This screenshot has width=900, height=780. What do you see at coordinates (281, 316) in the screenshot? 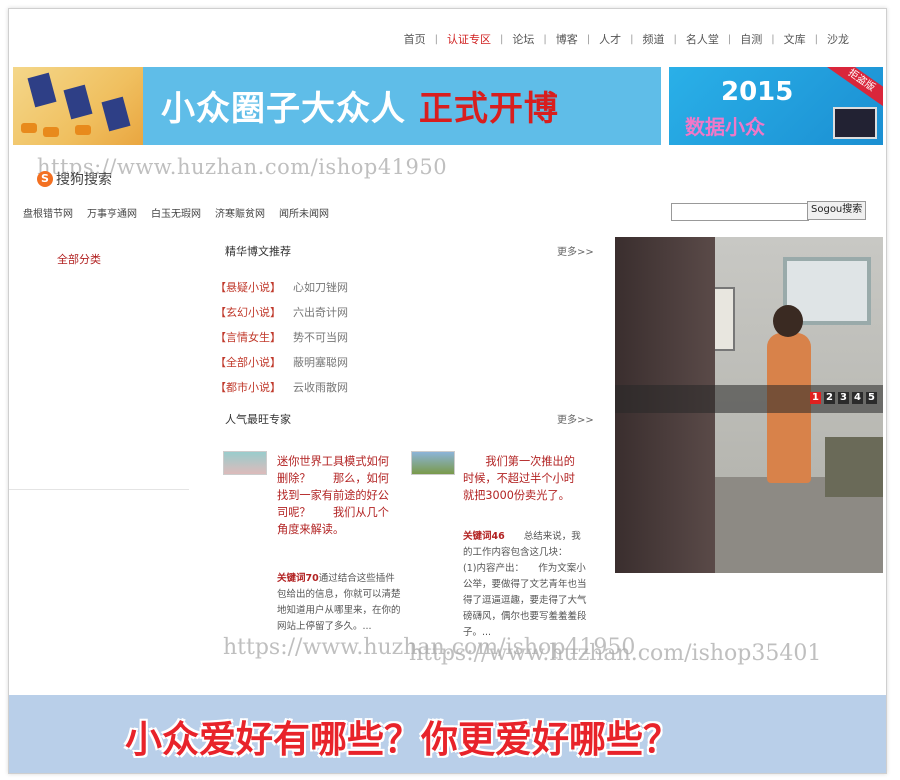
I see `recommend-item: 【玄幻小说】 六出奇计网` at bounding box center [281, 316].